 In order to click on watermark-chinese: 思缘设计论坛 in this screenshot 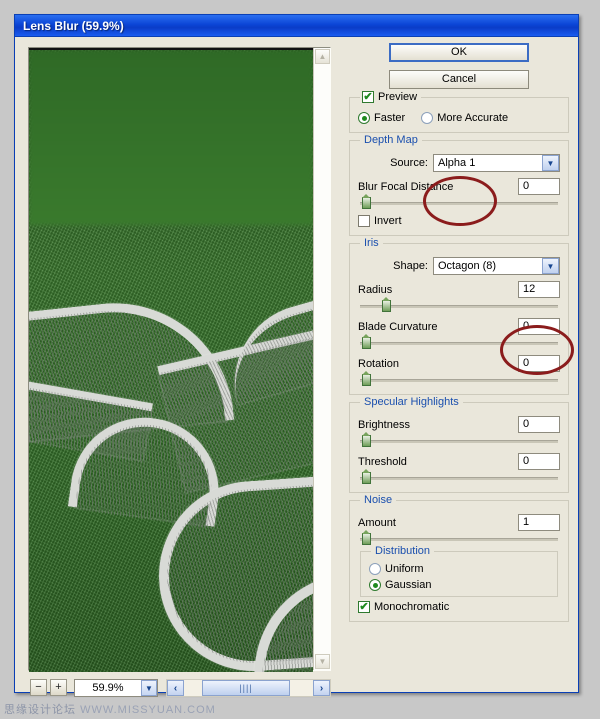, I will do `click(40, 710)`.